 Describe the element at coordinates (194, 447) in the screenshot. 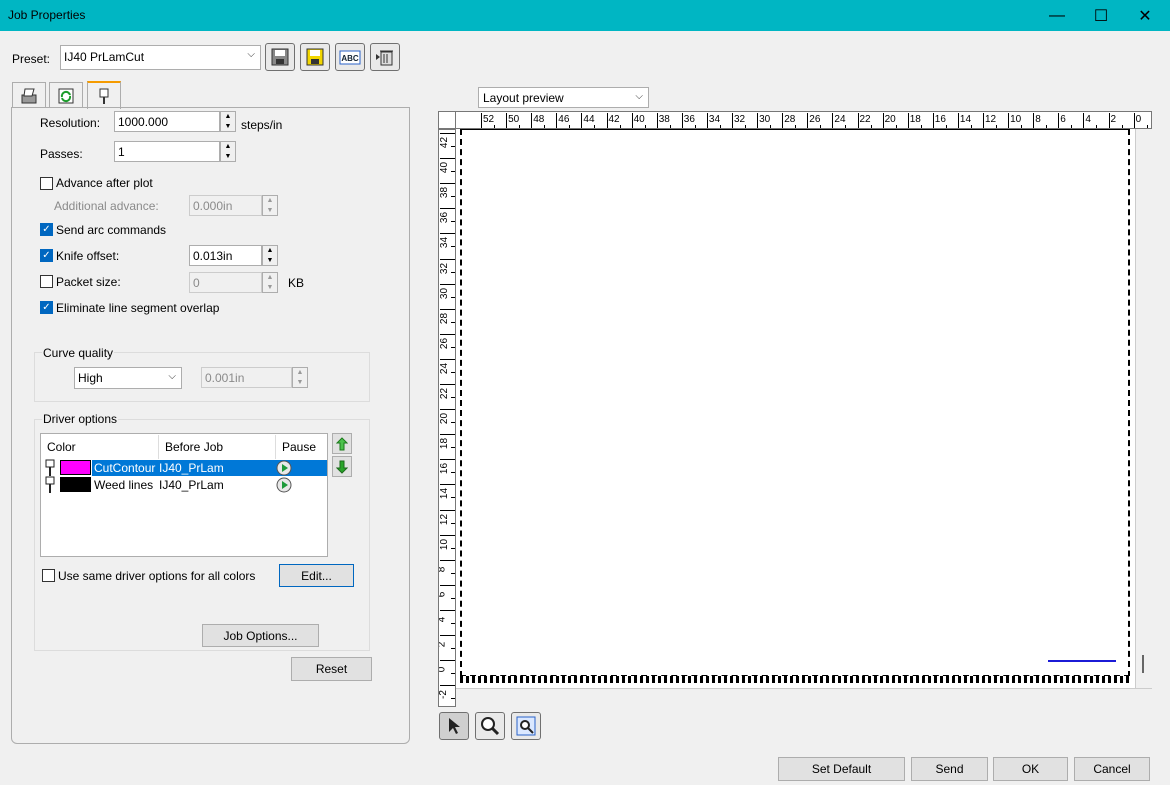

I see `column-header-before-job: Before Job` at that location.